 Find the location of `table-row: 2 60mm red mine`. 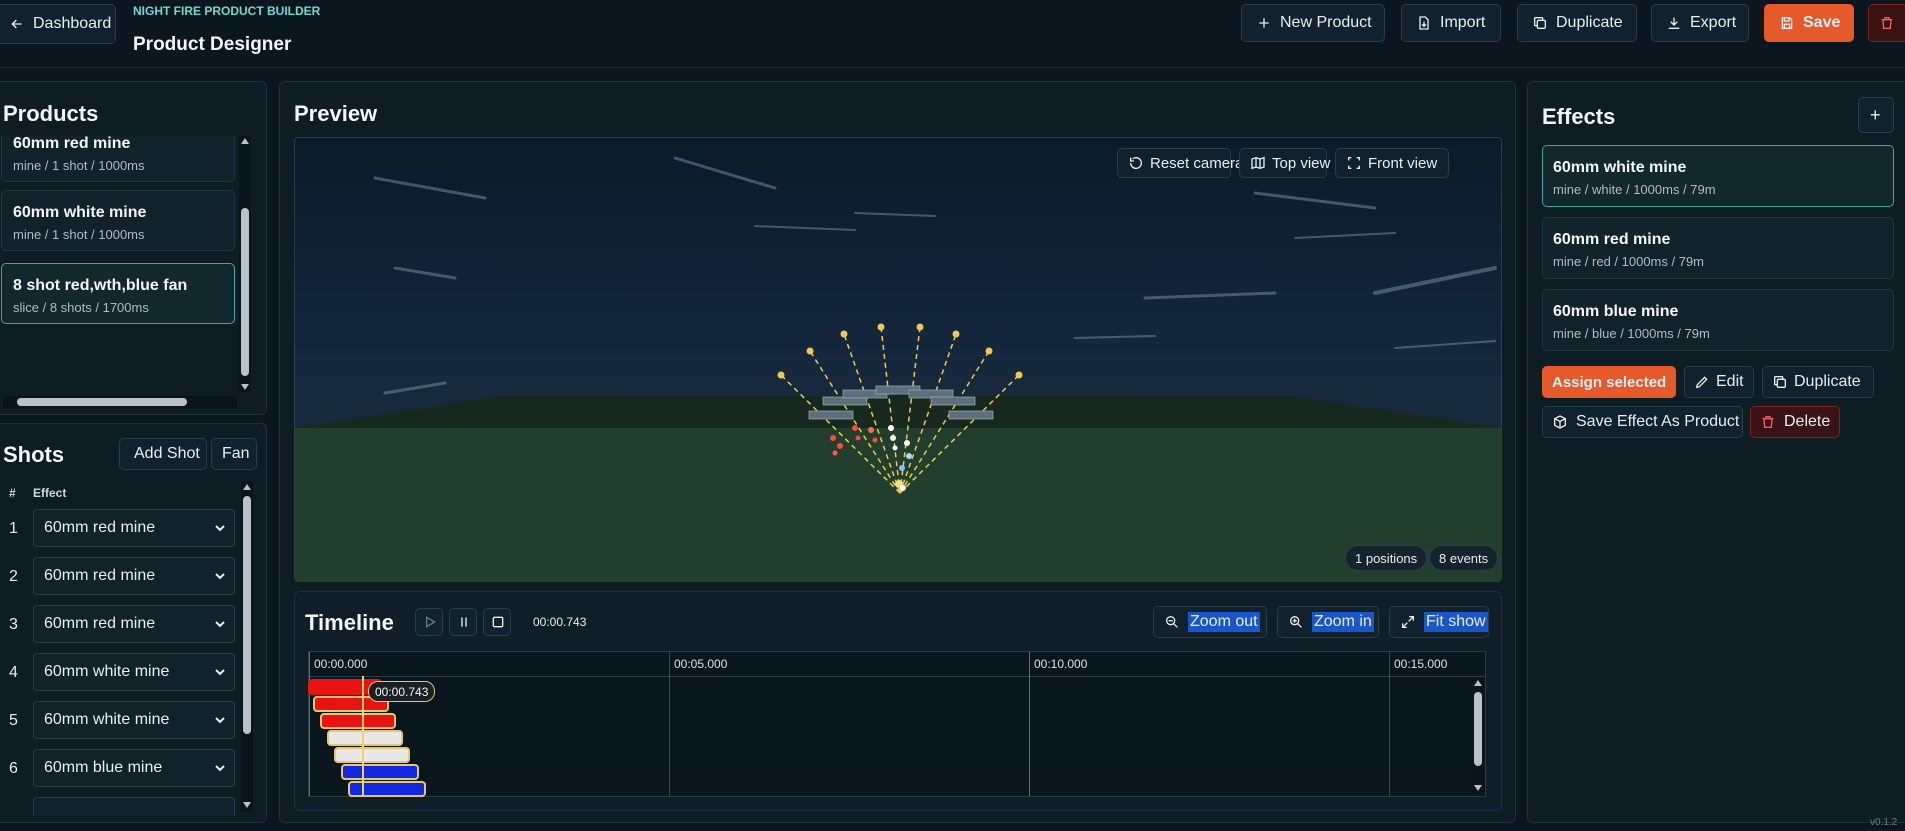

table-row: 2 60mm red mine is located at coordinates (121, 576).